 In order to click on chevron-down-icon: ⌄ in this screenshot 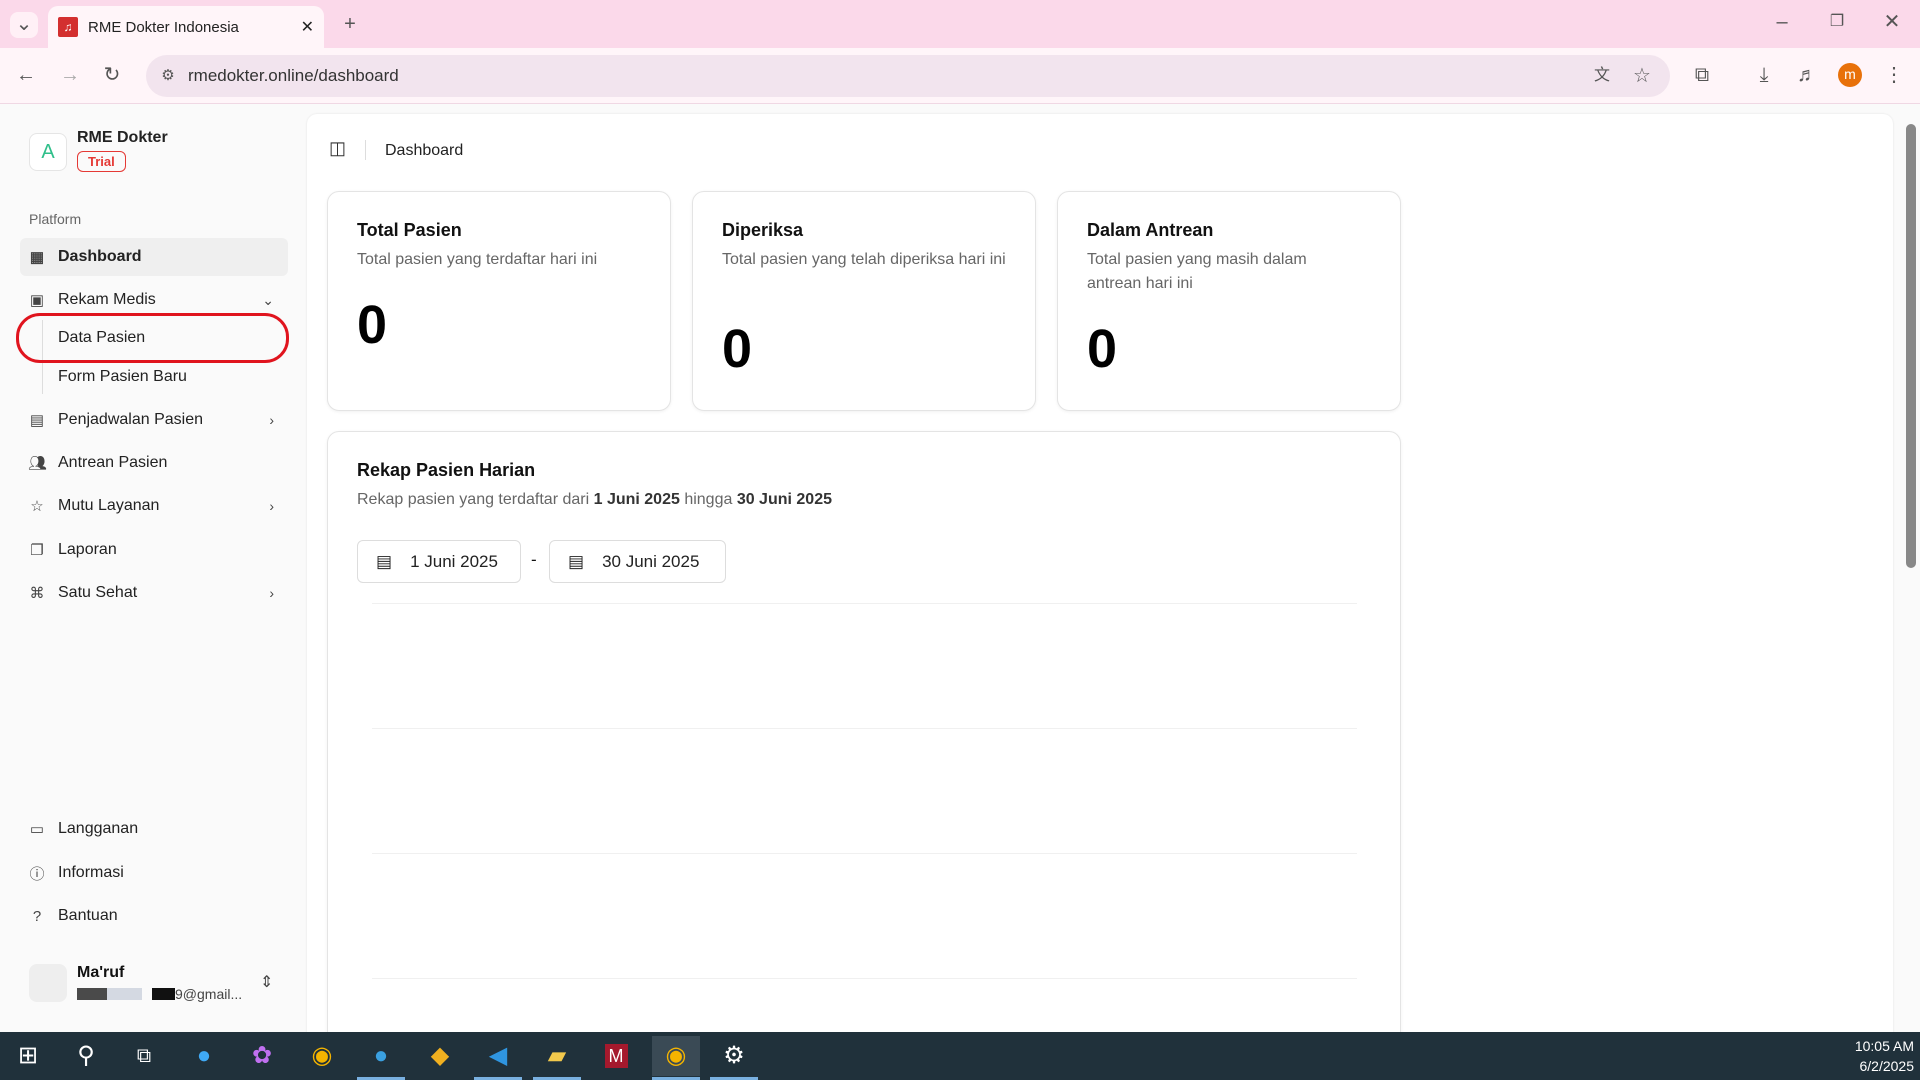, I will do `click(268, 299)`.